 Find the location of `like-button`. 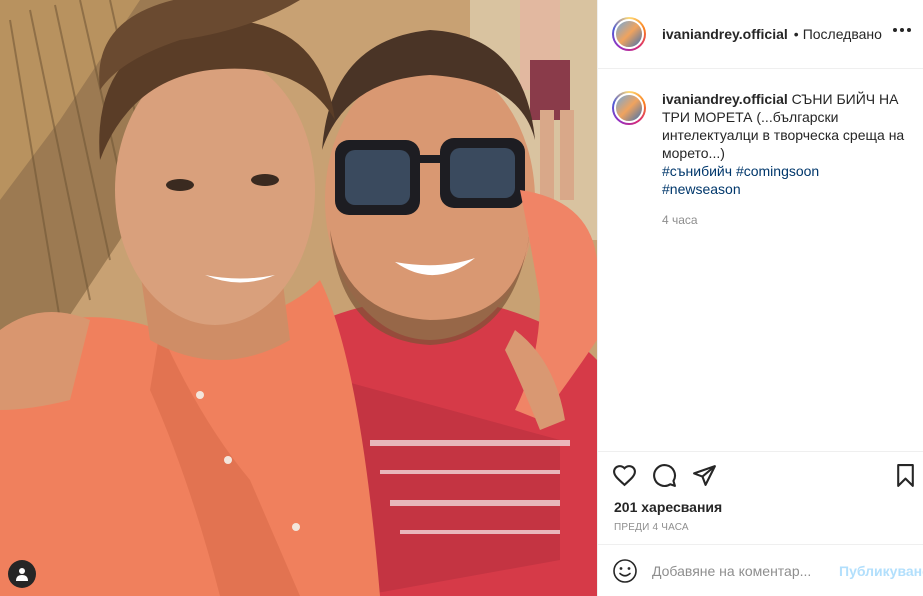

like-button is located at coordinates (624, 475).